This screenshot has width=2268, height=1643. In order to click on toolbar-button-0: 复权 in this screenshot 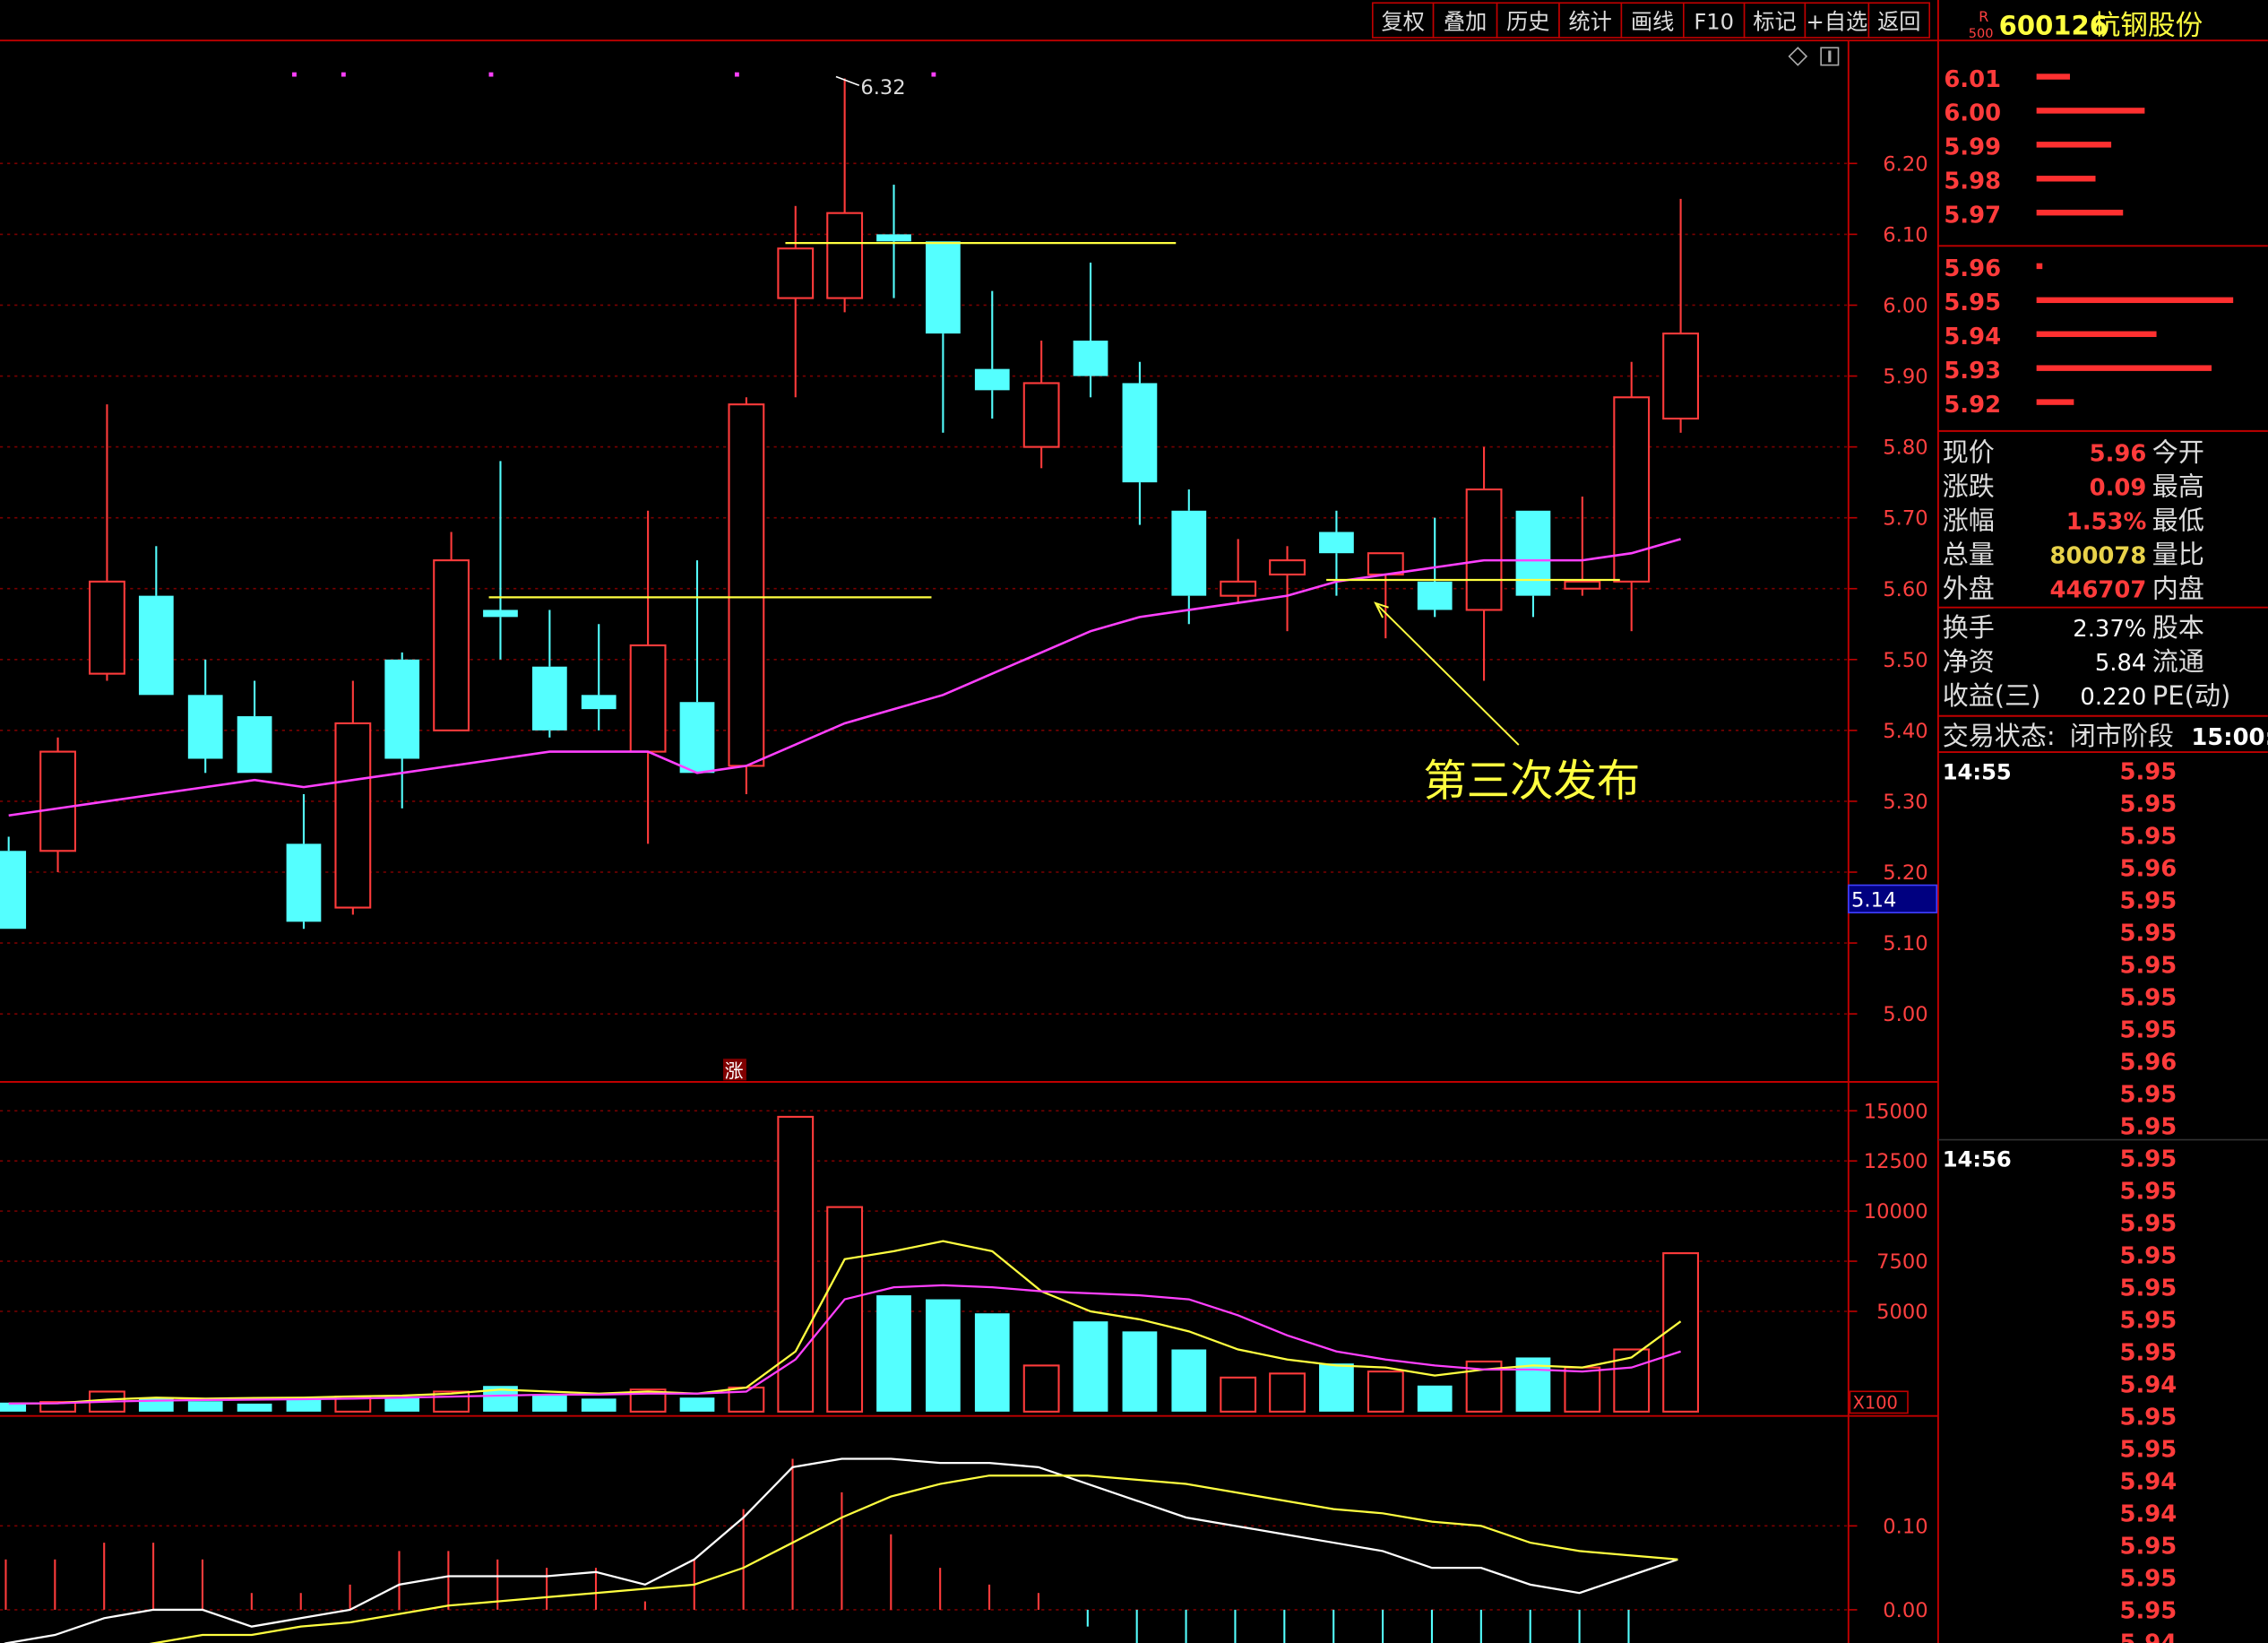, I will do `click(1403, 20)`.